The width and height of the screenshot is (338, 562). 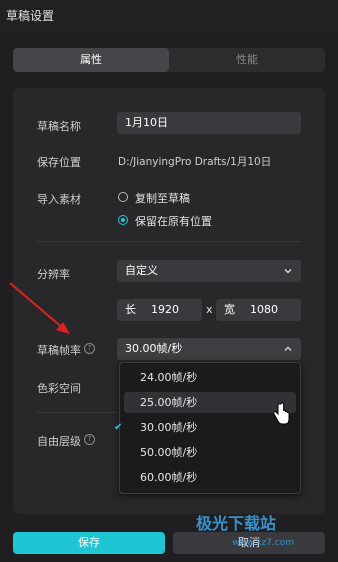 What do you see at coordinates (236, 523) in the screenshot?
I see `watermark-logo: 极光下载站` at bounding box center [236, 523].